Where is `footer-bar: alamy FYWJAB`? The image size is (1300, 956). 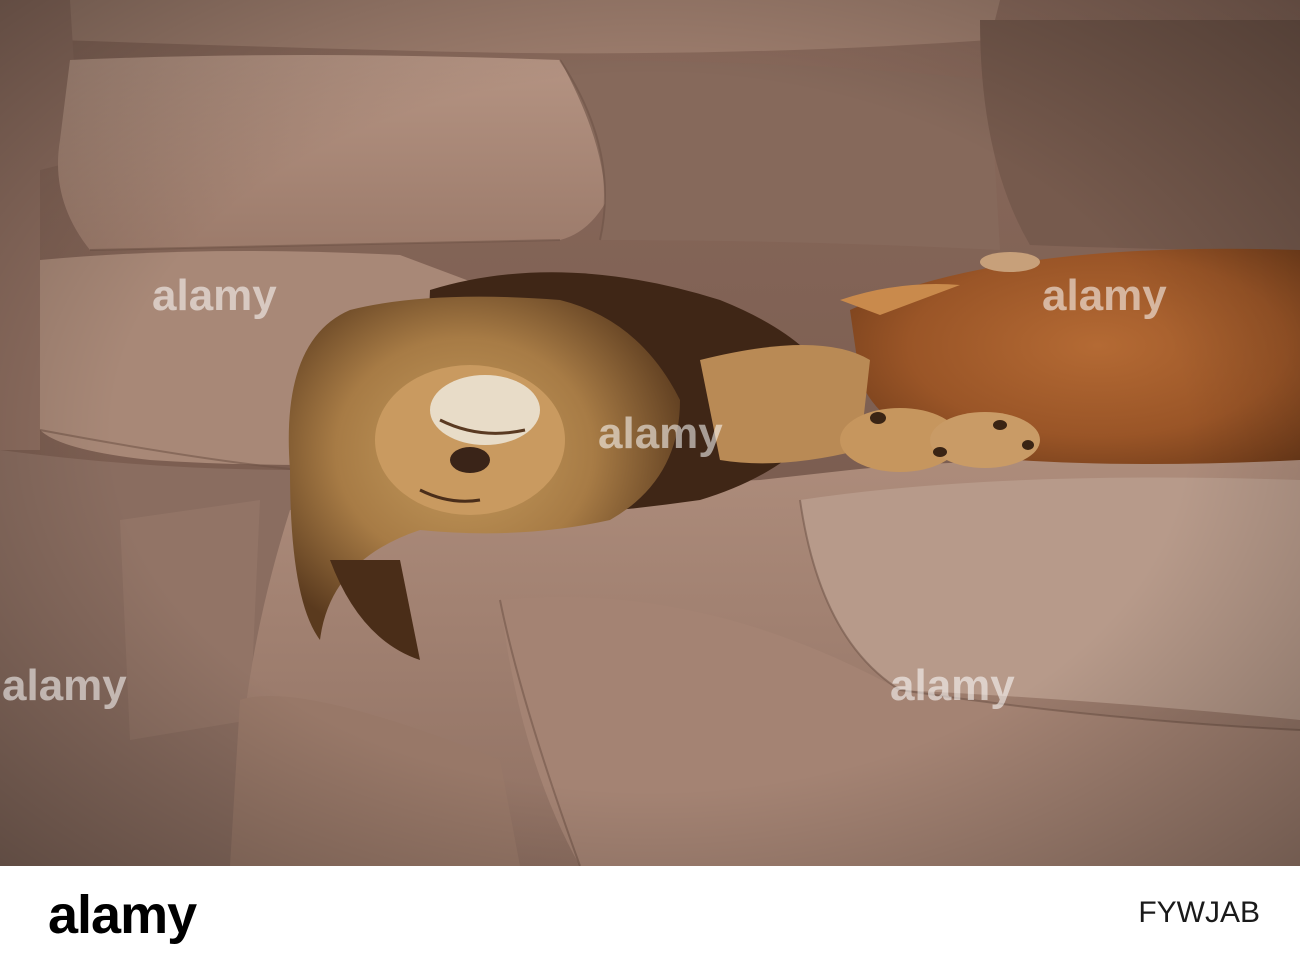 footer-bar: alamy FYWJAB is located at coordinates (650, 911).